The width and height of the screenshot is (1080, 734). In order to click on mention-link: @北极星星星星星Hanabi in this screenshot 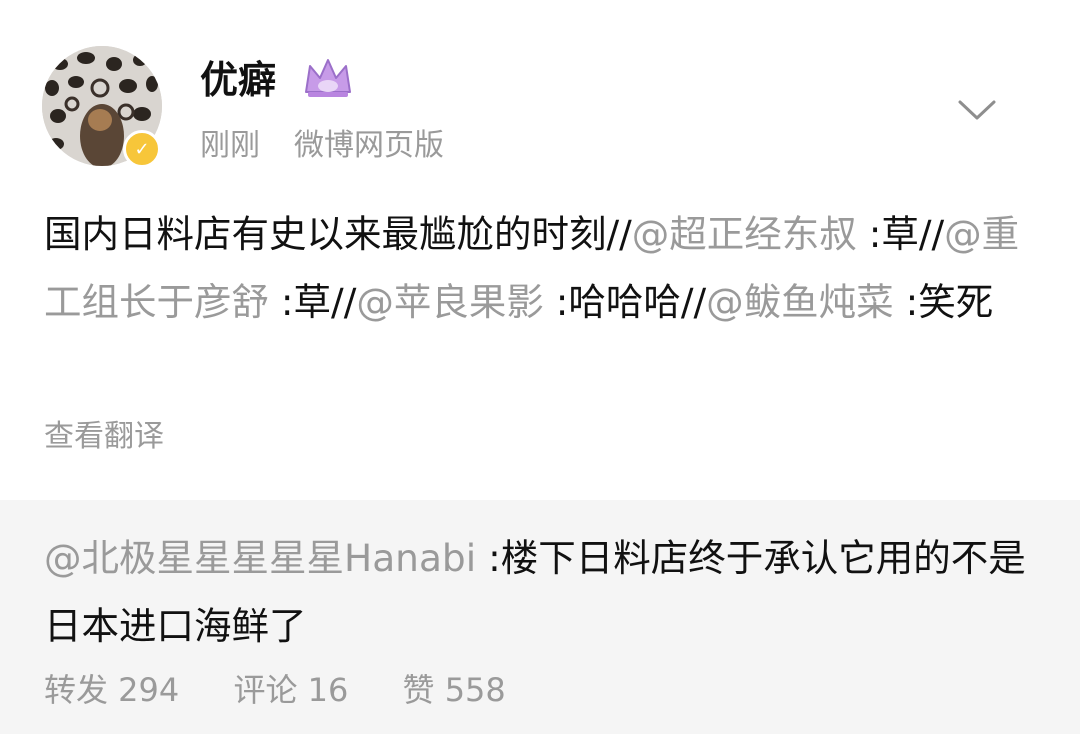, I will do `click(260, 558)`.